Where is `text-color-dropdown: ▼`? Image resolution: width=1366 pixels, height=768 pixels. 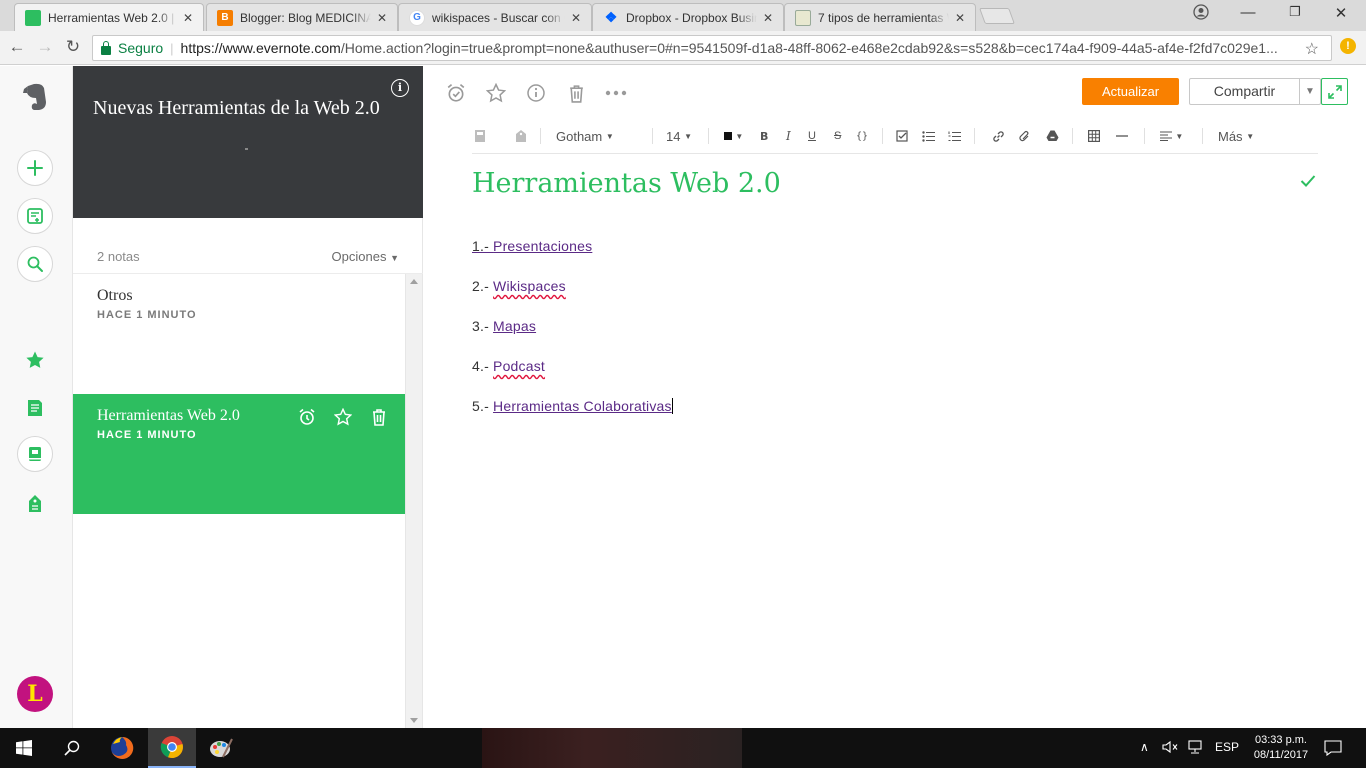
text-color-dropdown: ▼ is located at coordinates (733, 136).